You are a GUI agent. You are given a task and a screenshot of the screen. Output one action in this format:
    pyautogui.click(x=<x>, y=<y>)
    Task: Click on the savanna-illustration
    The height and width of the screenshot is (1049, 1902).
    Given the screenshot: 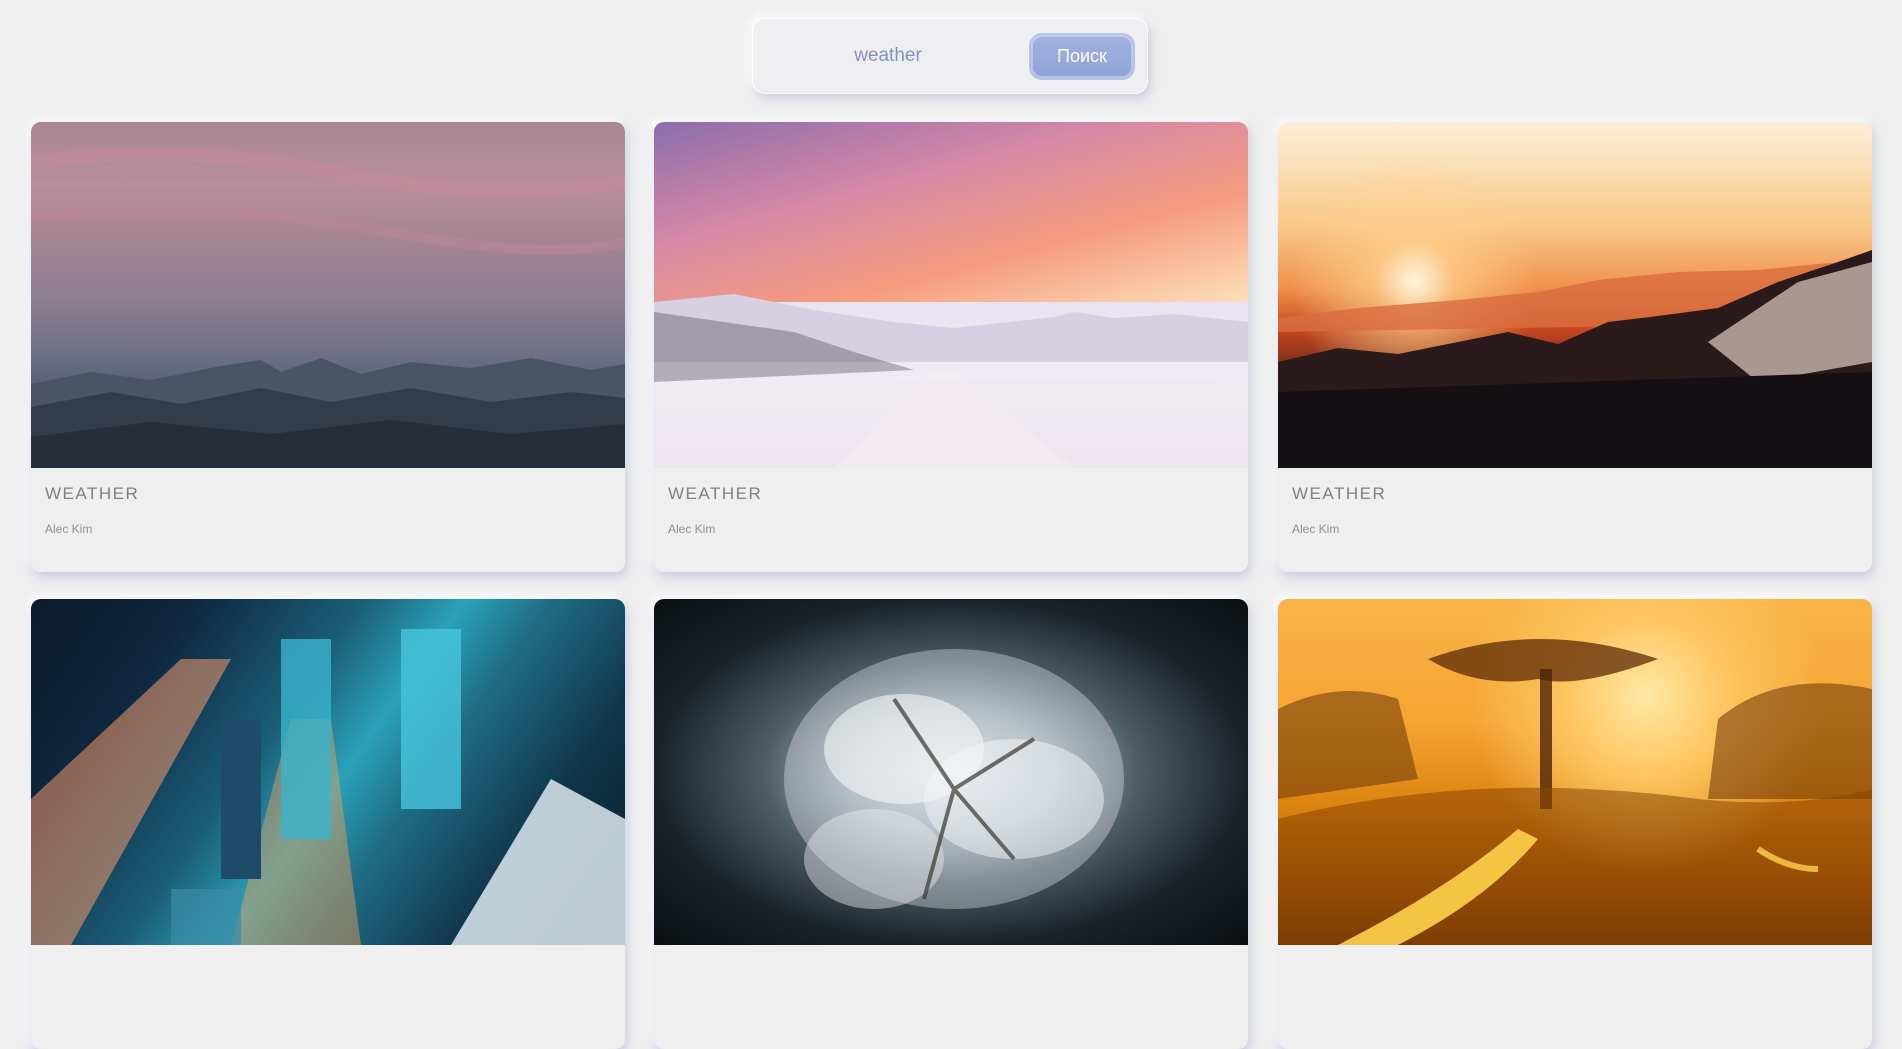 What is the action you would take?
    pyautogui.click(x=1575, y=792)
    